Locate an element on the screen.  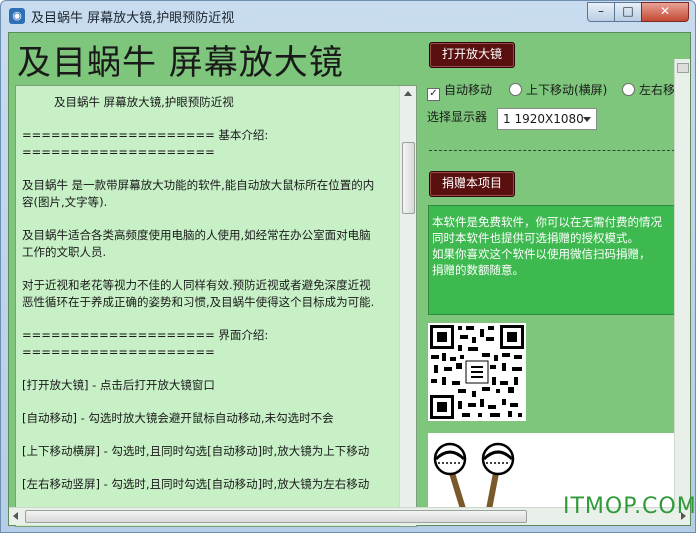
close-button: ✕ is located at coordinates (665, 12).